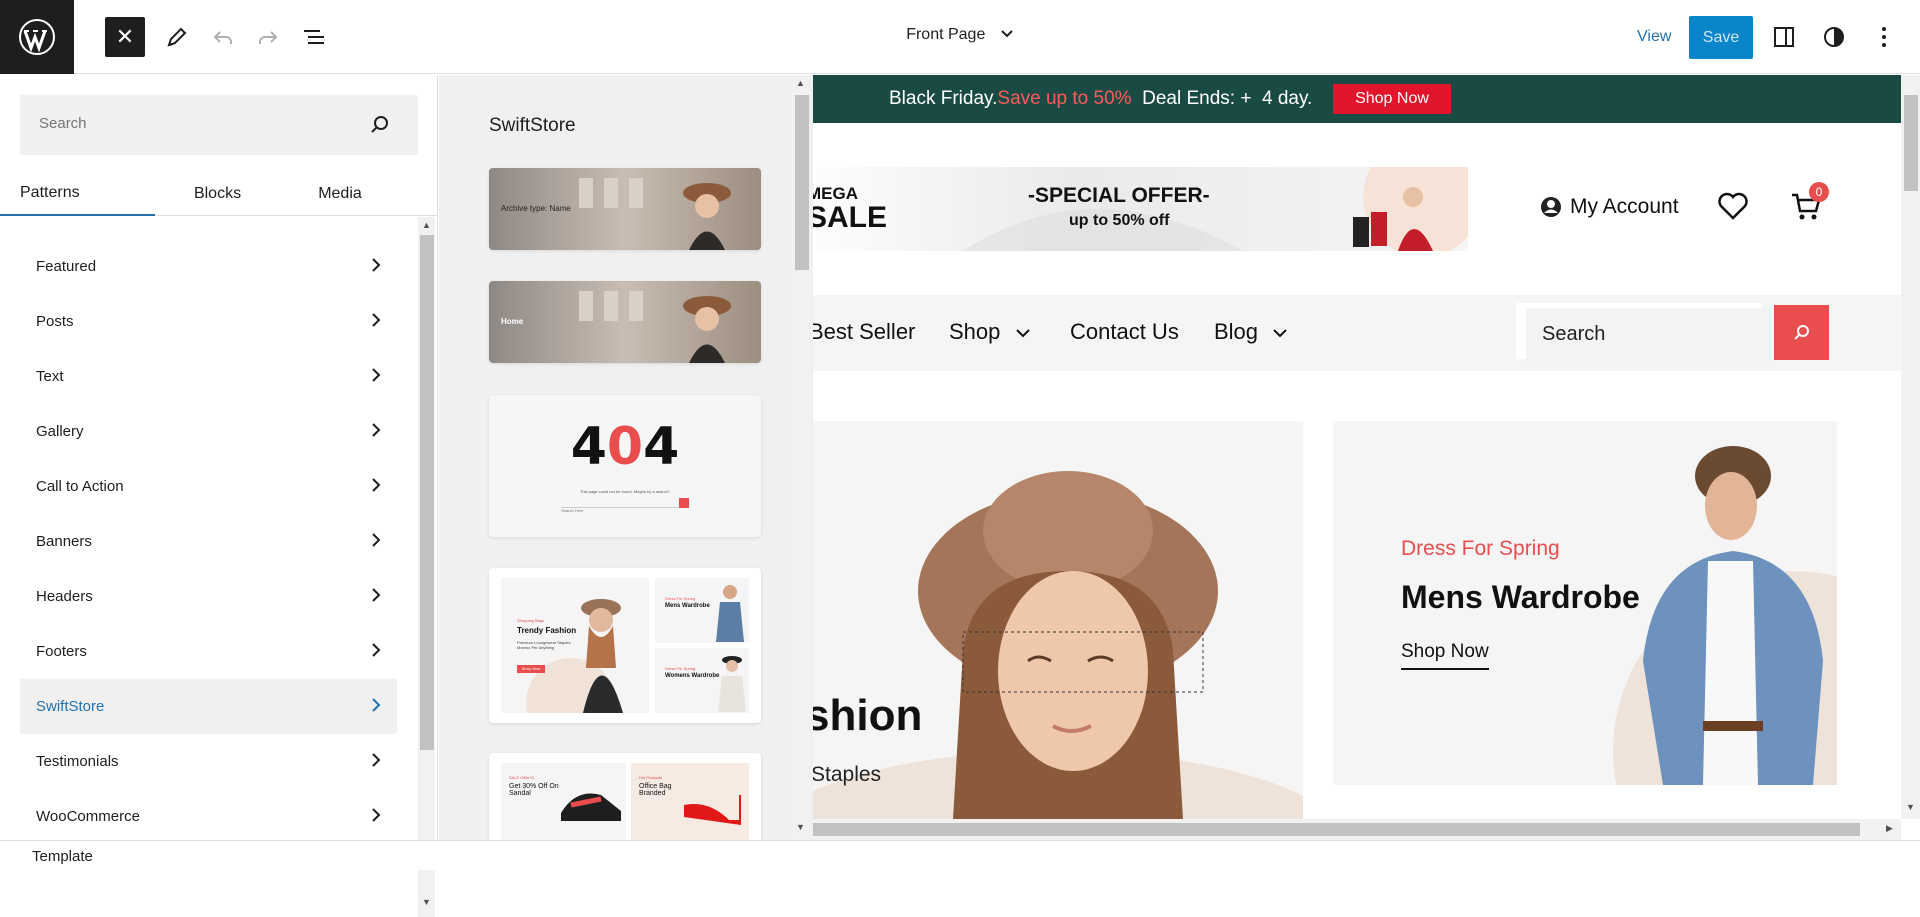 The height and width of the screenshot is (917, 1920). Describe the element at coordinates (687, 606) in the screenshot. I see `card-title: Mens Wardrobe` at that location.